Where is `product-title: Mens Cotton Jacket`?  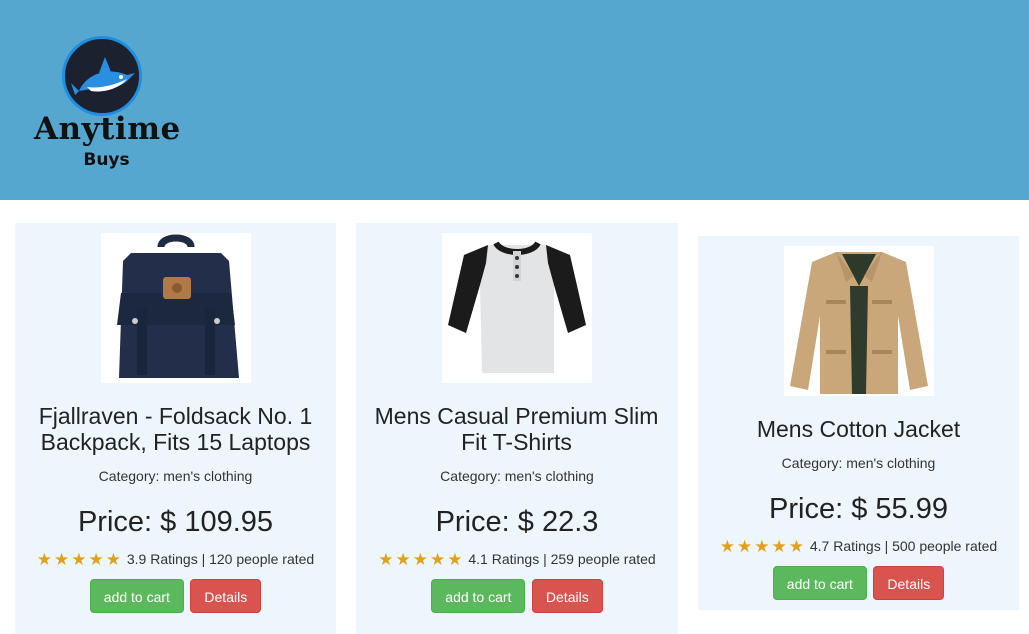
product-title: Mens Cotton Jacket is located at coordinates (858, 429).